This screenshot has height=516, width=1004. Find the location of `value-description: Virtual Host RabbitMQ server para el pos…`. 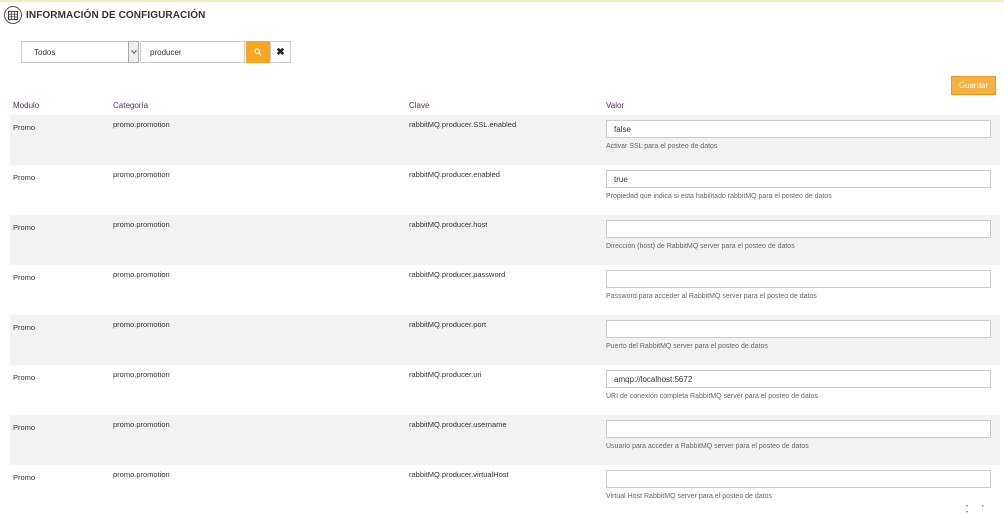

value-description: Virtual Host RabbitMQ server para el pos… is located at coordinates (689, 496).